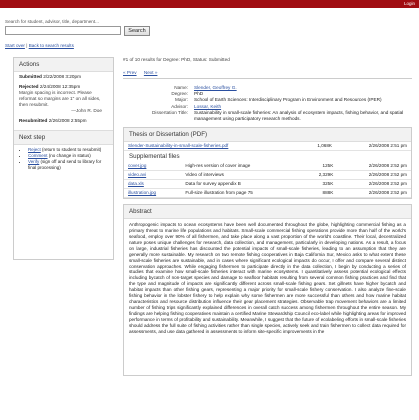  I want to click on file-size: 1,068K, so click(317, 147).